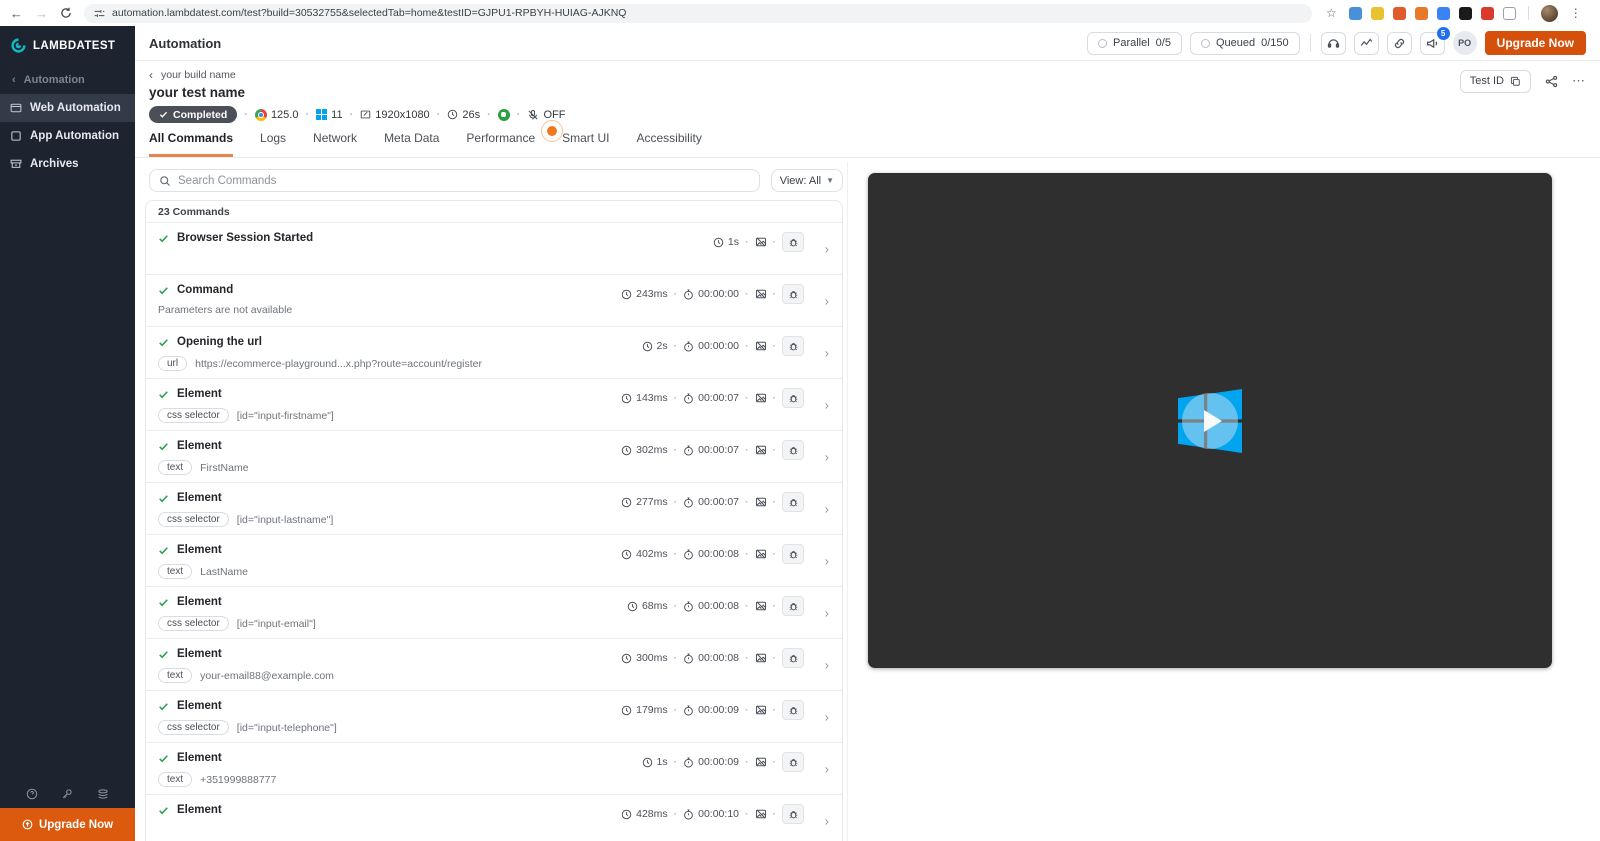 The width and height of the screenshot is (1600, 841). Describe the element at coordinates (103, 794) in the screenshot. I see `layers-icon` at that location.